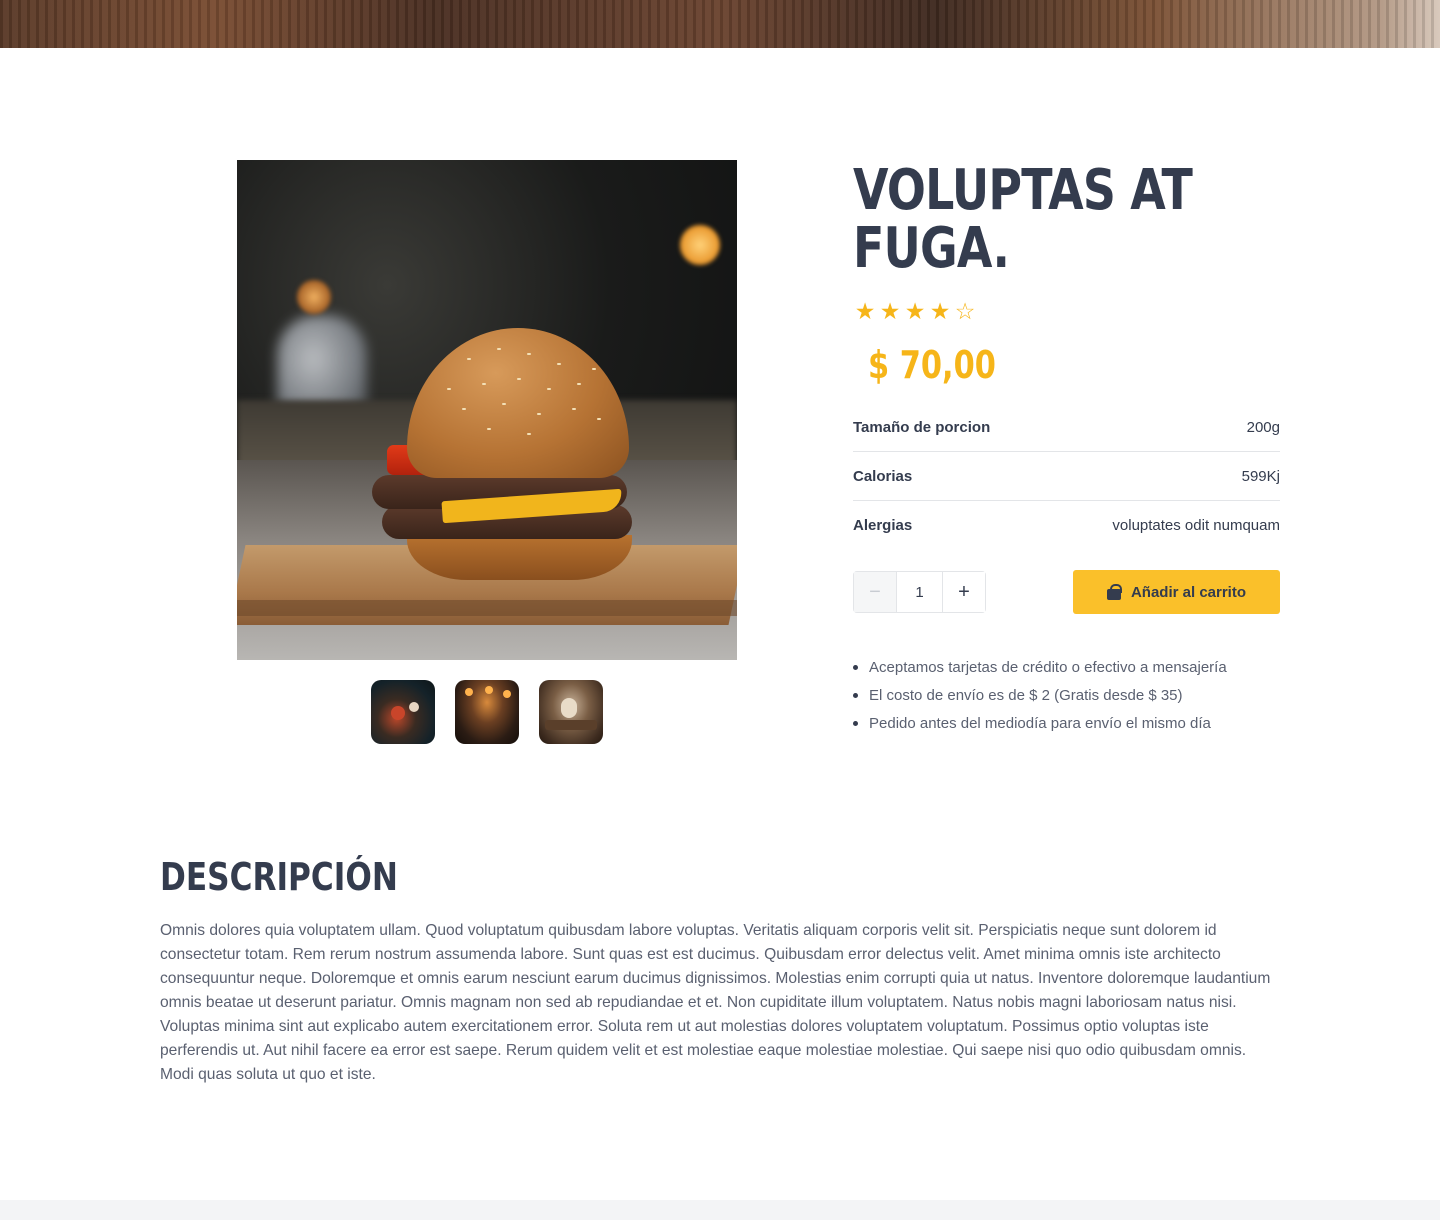 The width and height of the screenshot is (1440, 1220). What do you see at coordinates (1114, 592) in the screenshot?
I see `shopping-bag-icon` at bounding box center [1114, 592].